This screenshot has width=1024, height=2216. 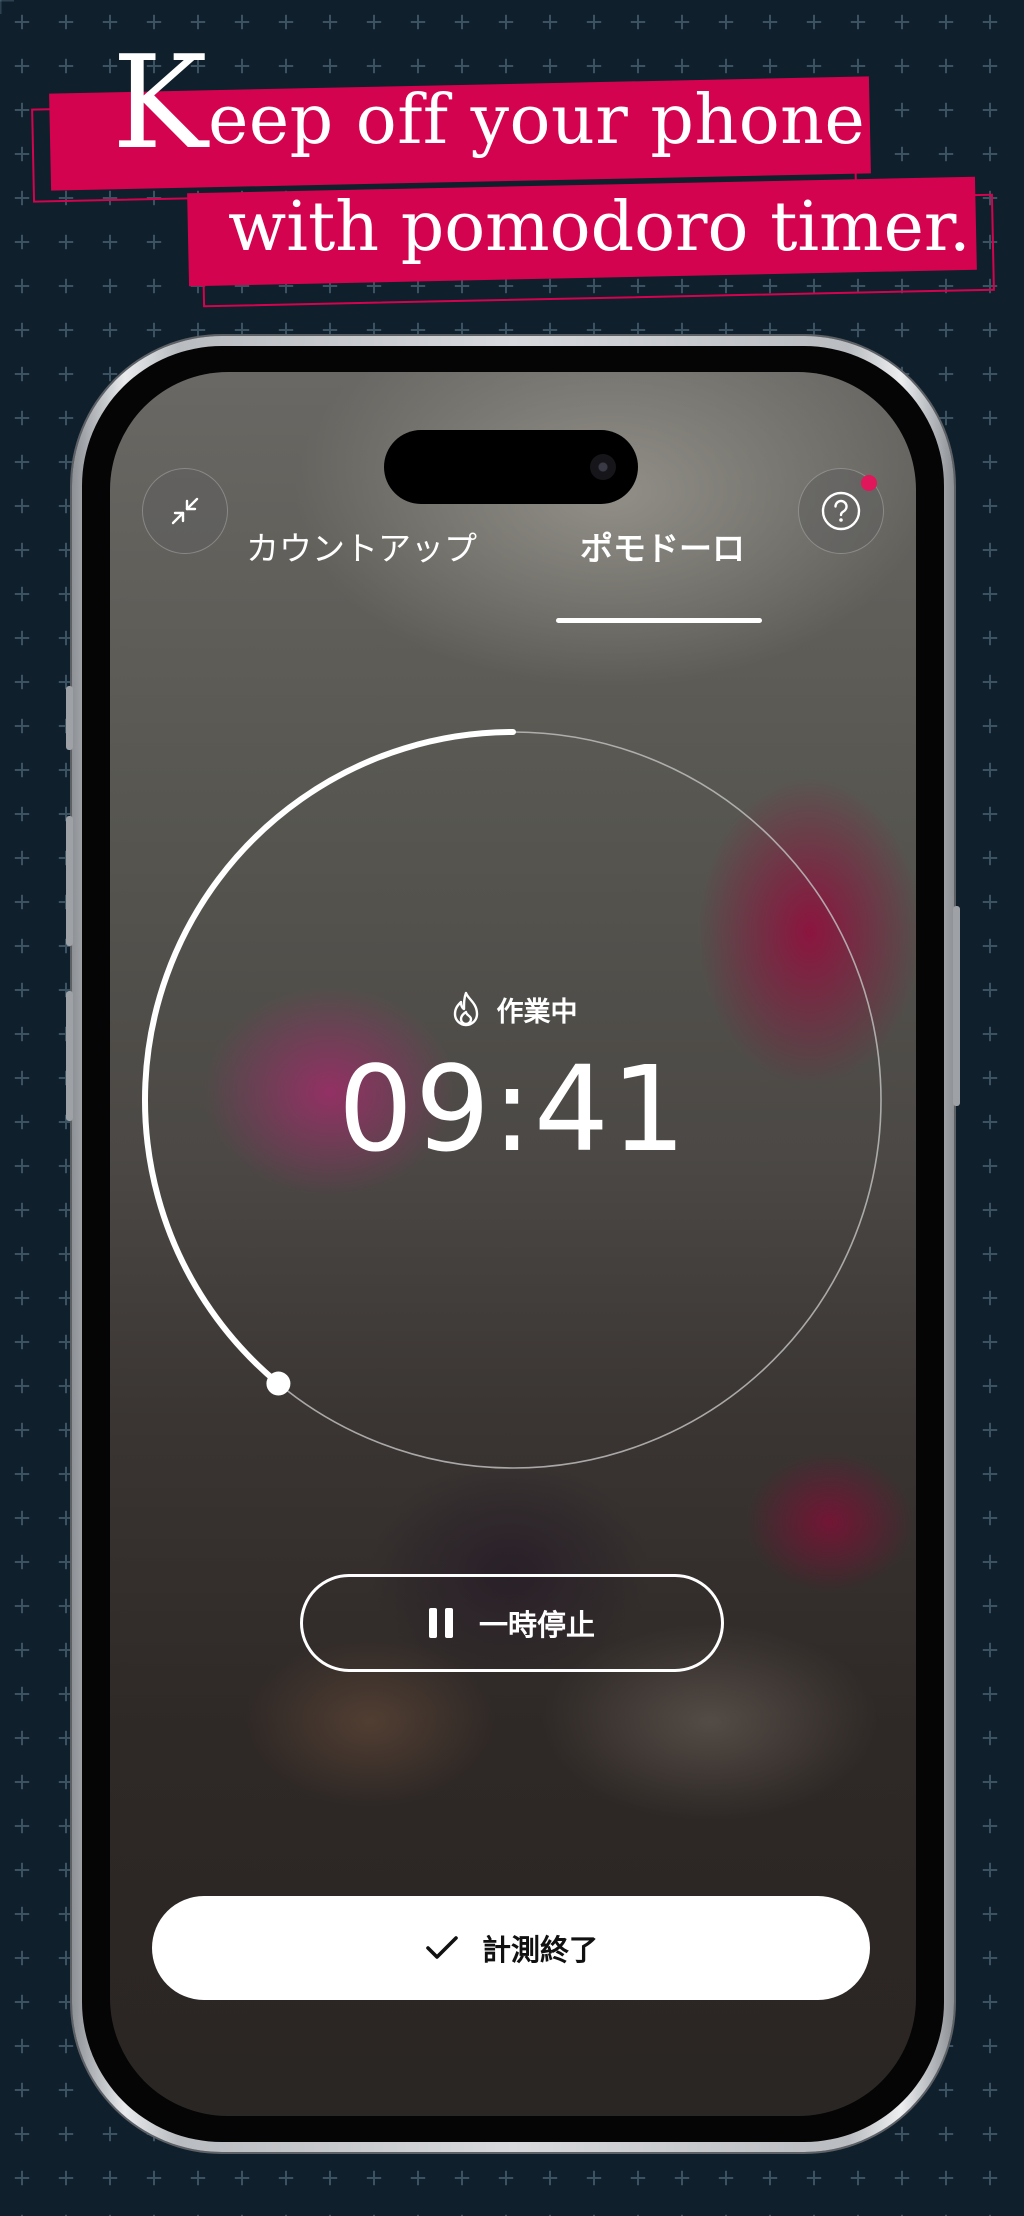 What do you see at coordinates (69, 881) in the screenshot?
I see `volume-up-button` at bounding box center [69, 881].